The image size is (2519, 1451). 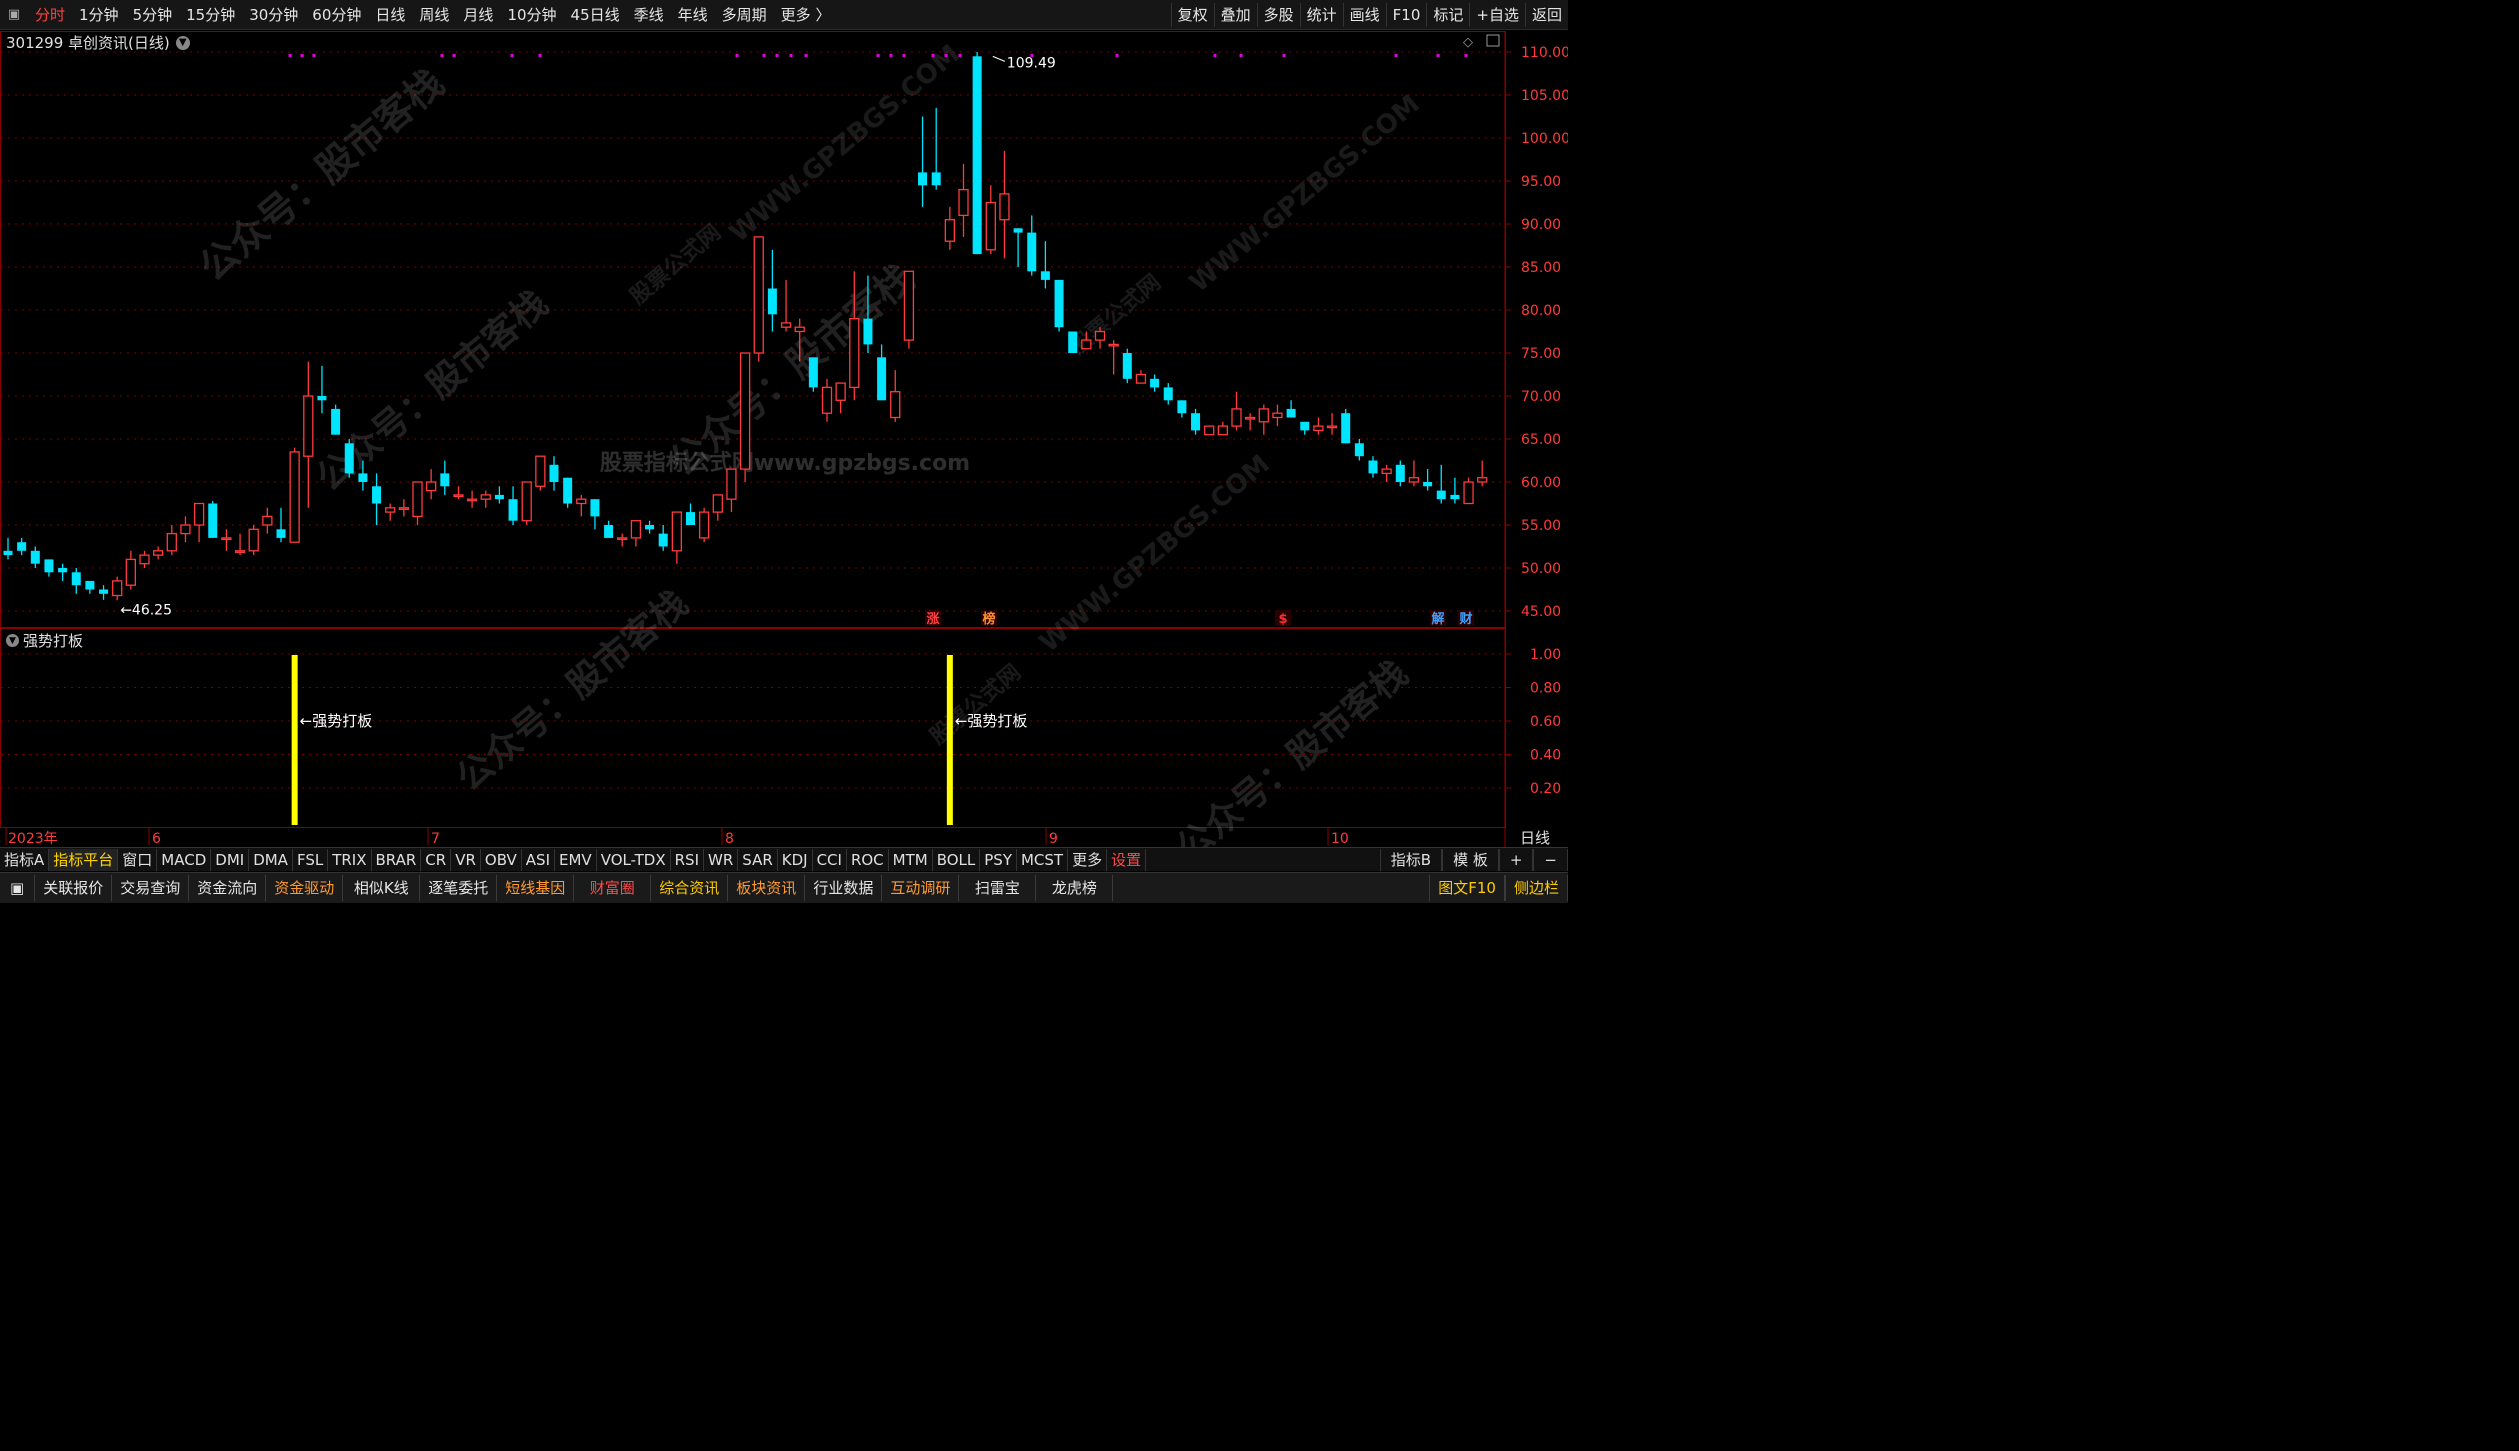 I want to click on indicator-tab: MCST, so click(x=1043, y=859).